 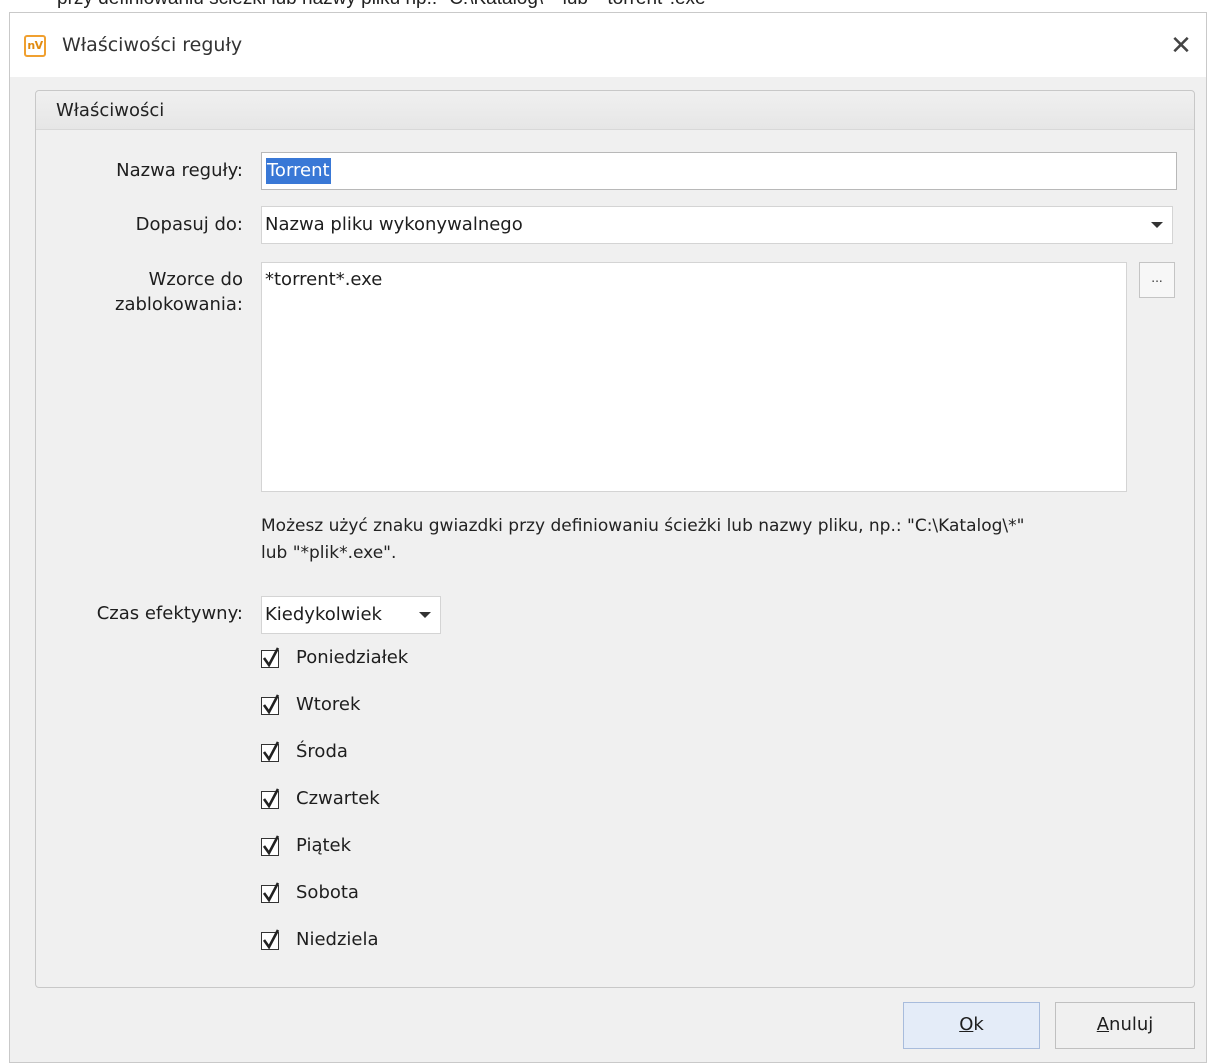 I want to click on title-bar: nV Właściwości reguły ✕, so click(x=608, y=45).